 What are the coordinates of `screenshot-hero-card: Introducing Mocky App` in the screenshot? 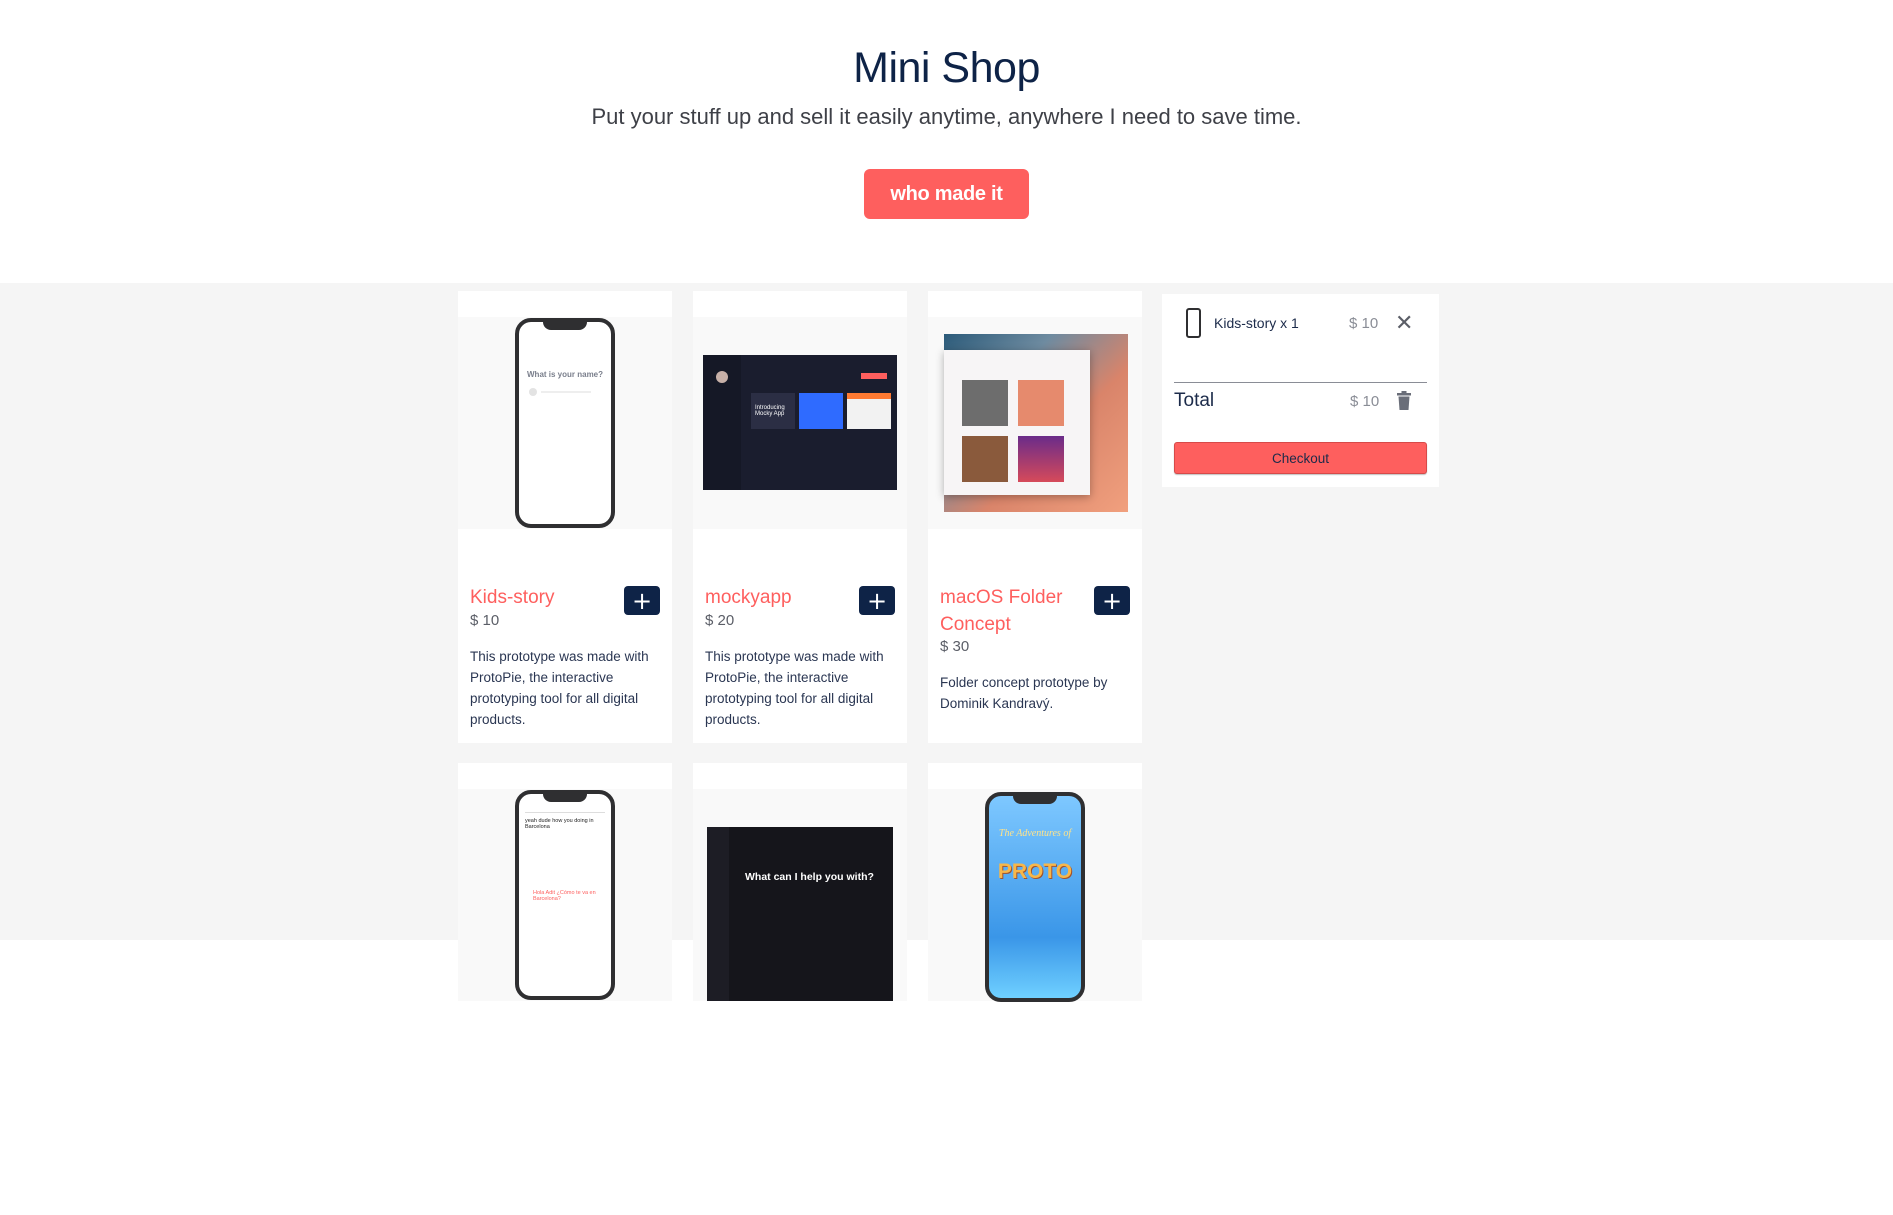 It's located at (773, 411).